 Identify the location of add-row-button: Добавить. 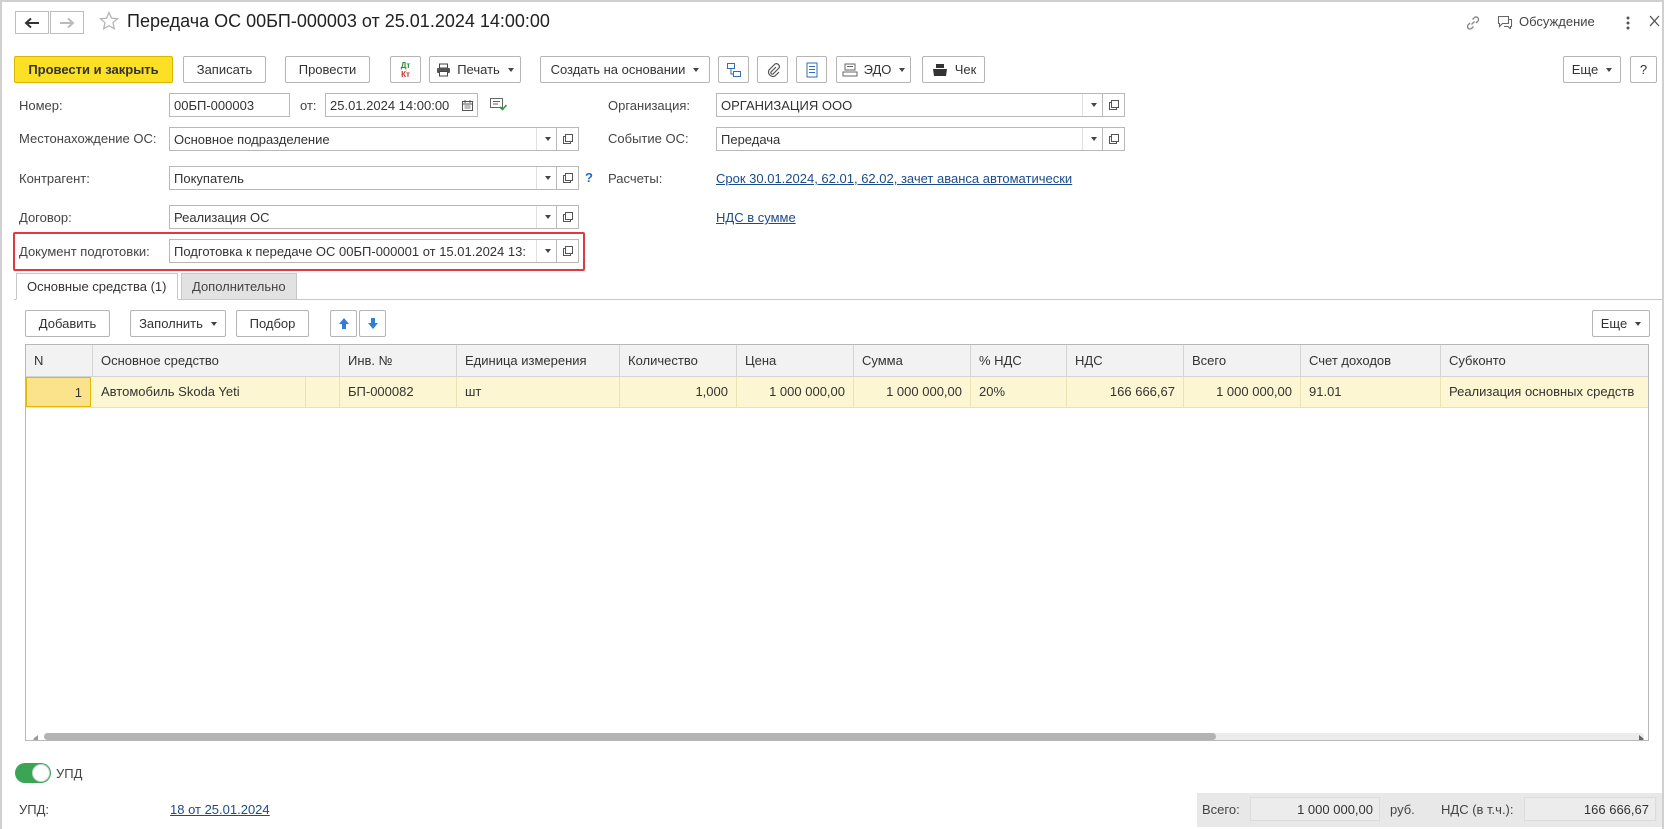
(67, 323).